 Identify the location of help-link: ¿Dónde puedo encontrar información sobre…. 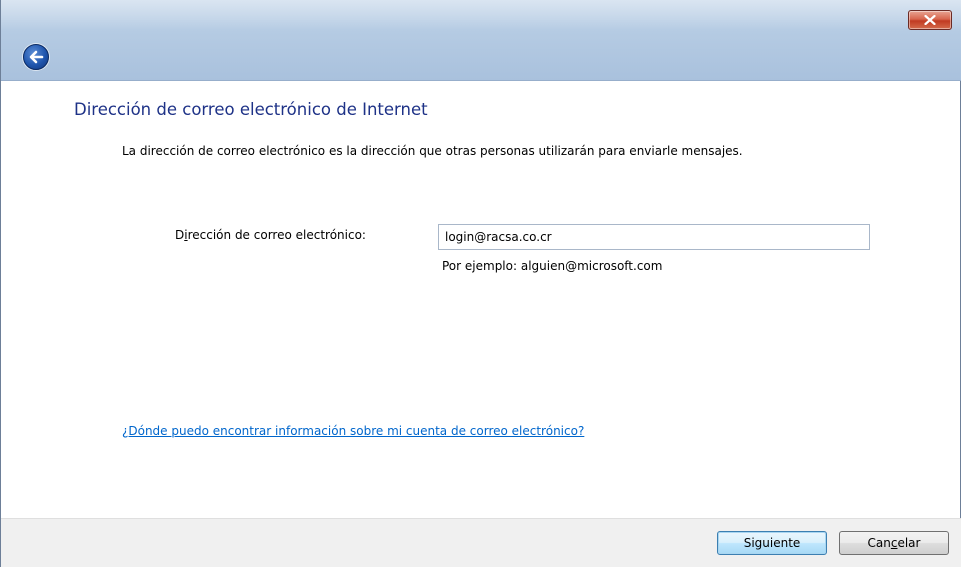
(353, 431).